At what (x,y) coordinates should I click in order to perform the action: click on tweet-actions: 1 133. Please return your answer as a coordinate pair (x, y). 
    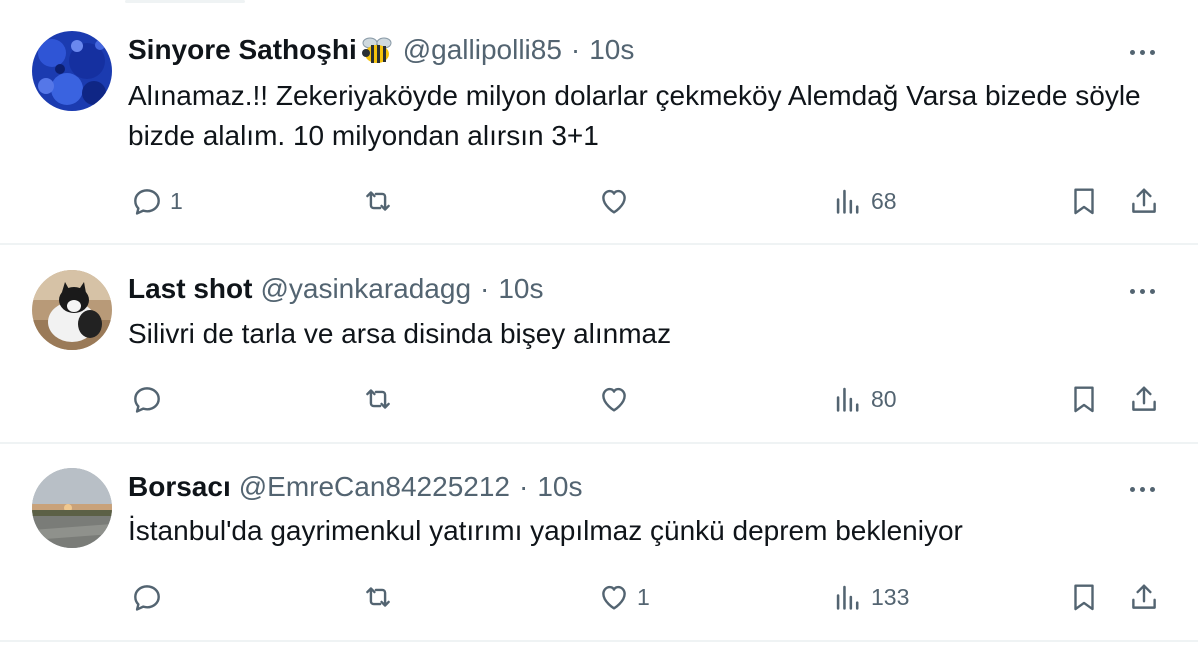
    Looking at the image, I should click on (601, 597).